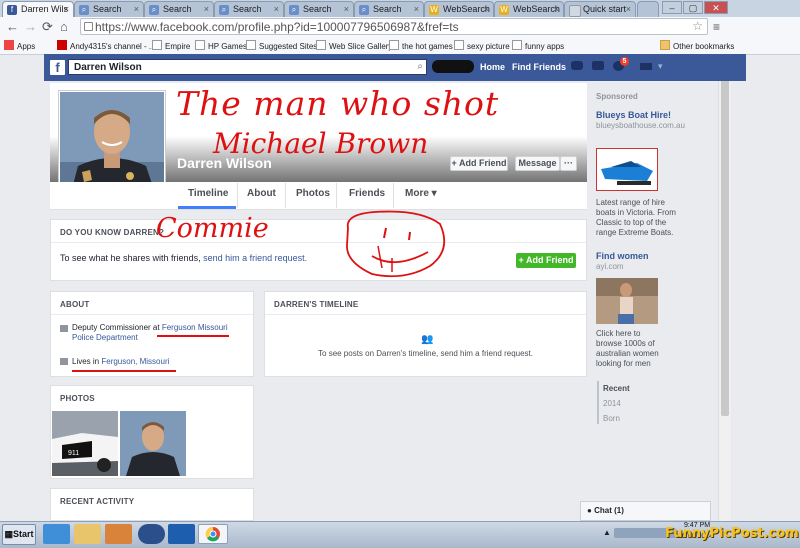  I want to click on explorer-icon, so click(87, 534).